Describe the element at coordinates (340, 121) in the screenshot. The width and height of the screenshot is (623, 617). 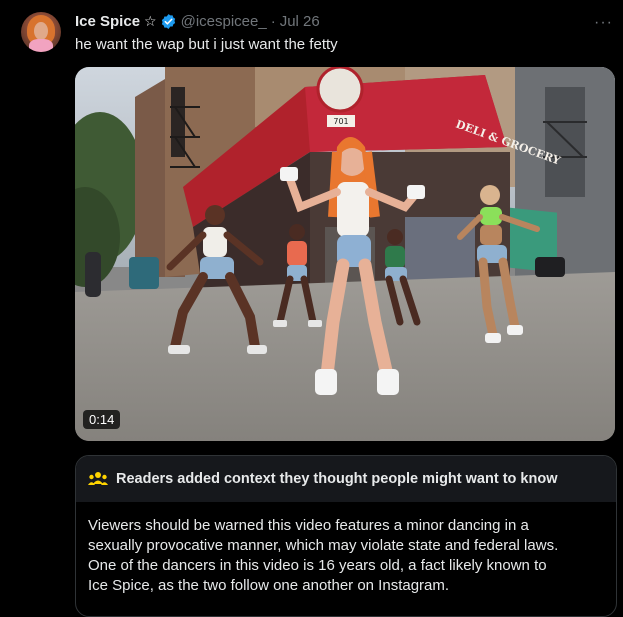
I see `svg-text: 701` at that location.